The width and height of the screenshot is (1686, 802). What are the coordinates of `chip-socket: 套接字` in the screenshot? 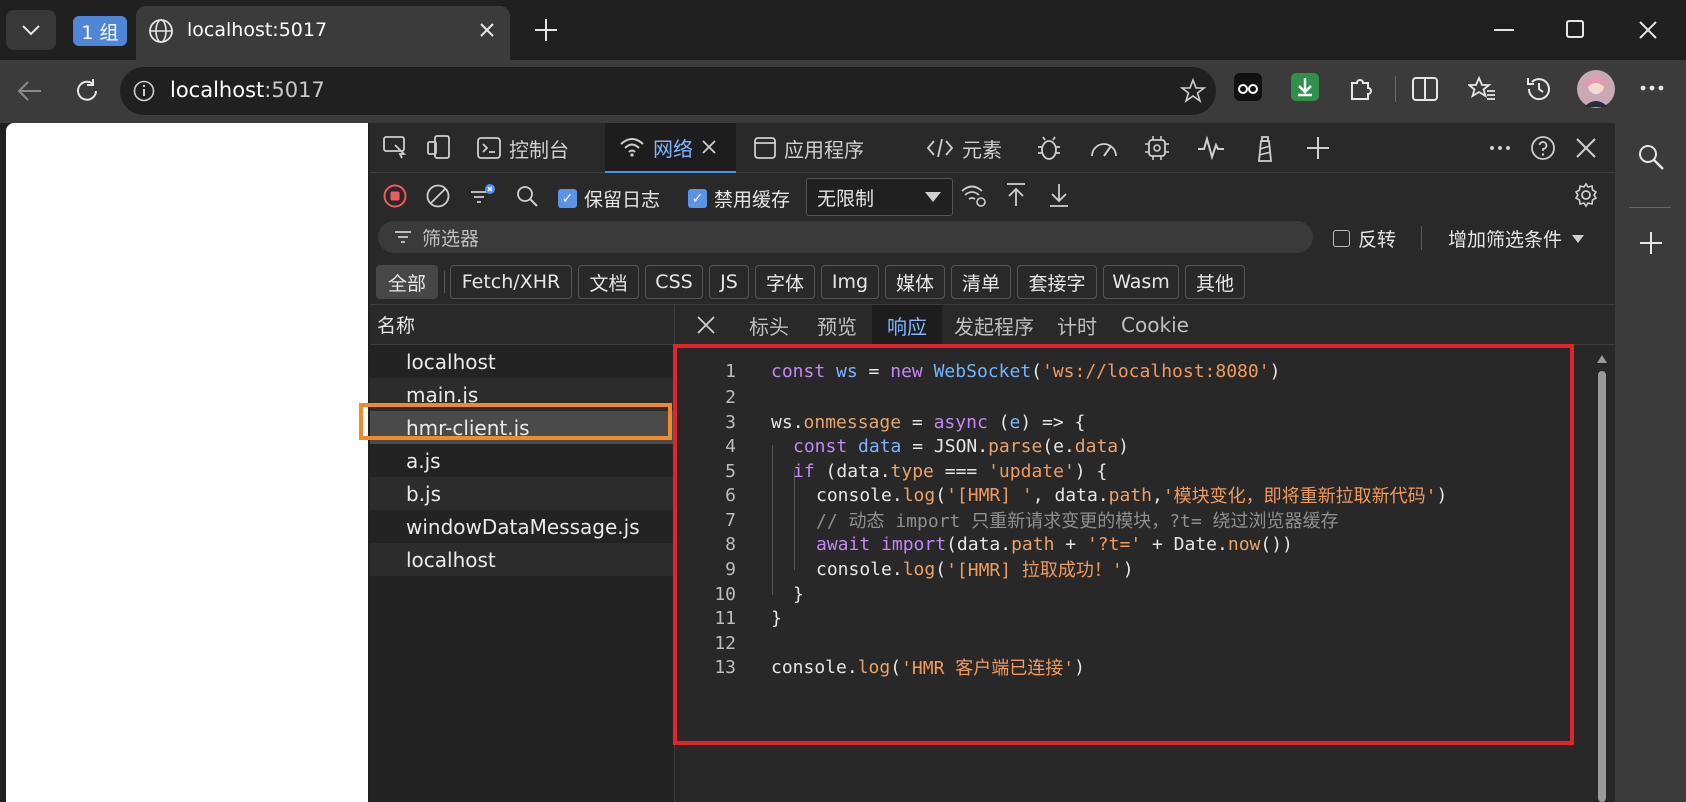 It's located at (1057, 282).